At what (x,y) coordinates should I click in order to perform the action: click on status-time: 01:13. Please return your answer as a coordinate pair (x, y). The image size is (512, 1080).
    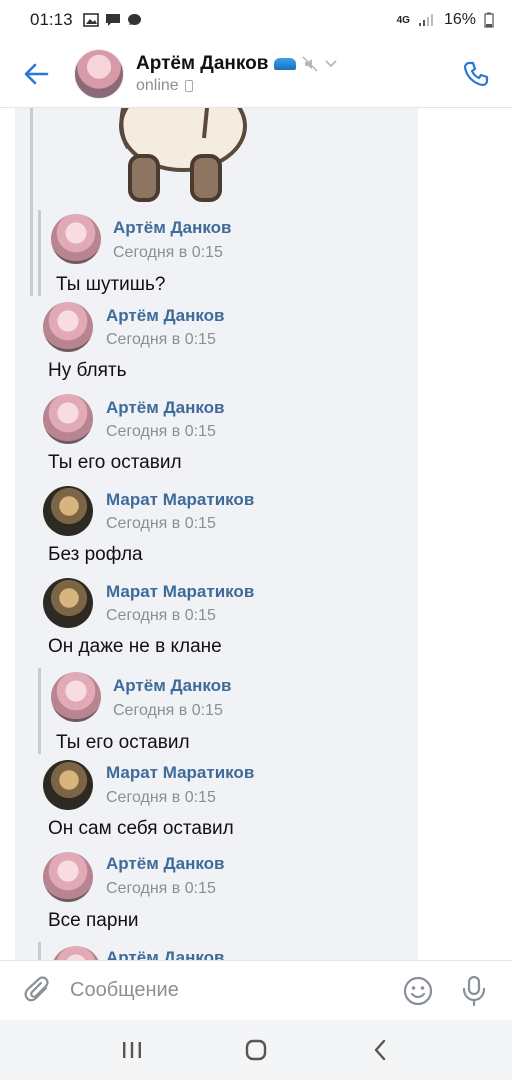
    Looking at the image, I should click on (51, 19).